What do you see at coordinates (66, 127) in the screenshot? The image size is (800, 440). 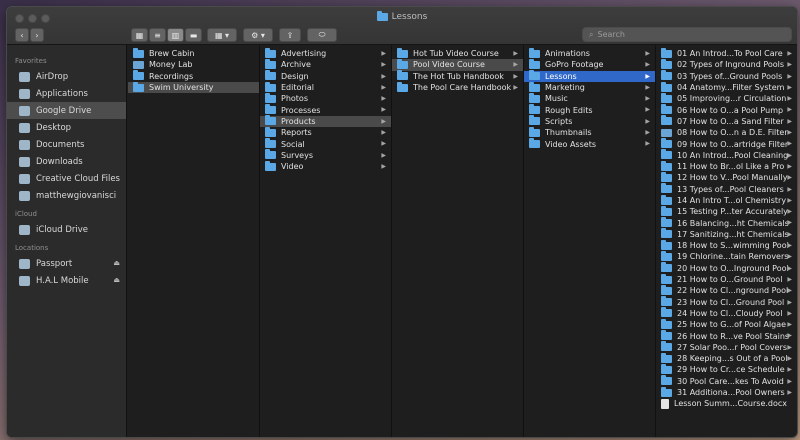 I see `sidebar-item: Desktop` at bounding box center [66, 127].